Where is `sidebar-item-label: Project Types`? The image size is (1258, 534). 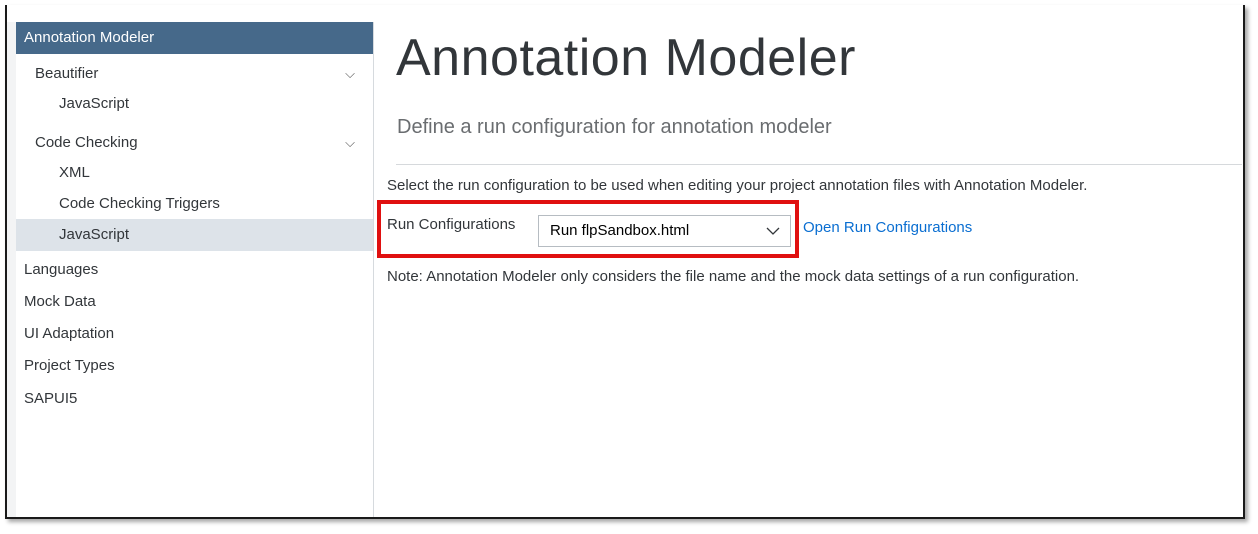
sidebar-item-label: Project Types is located at coordinates (69, 365).